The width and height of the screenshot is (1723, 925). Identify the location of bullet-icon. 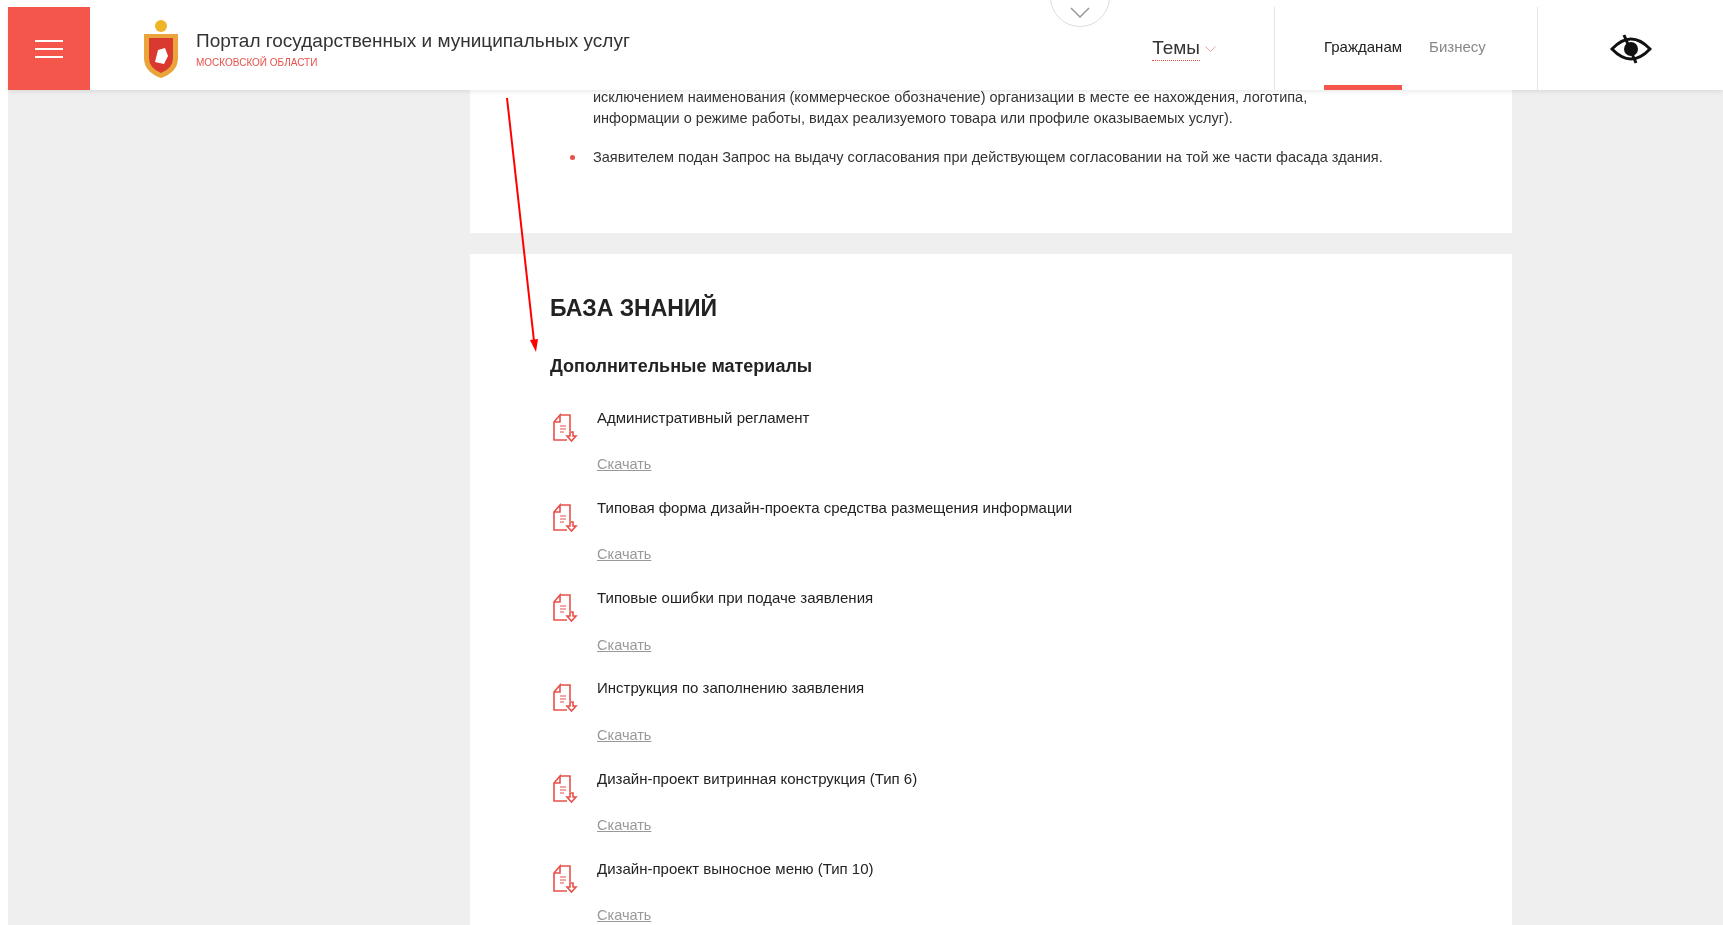
(572, 157).